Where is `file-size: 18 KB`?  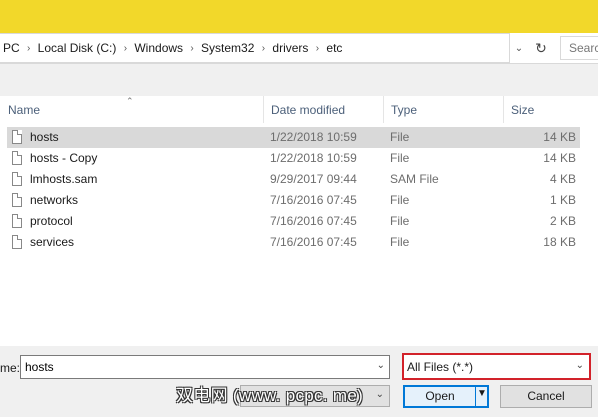
file-size: 18 KB is located at coordinates (559, 242).